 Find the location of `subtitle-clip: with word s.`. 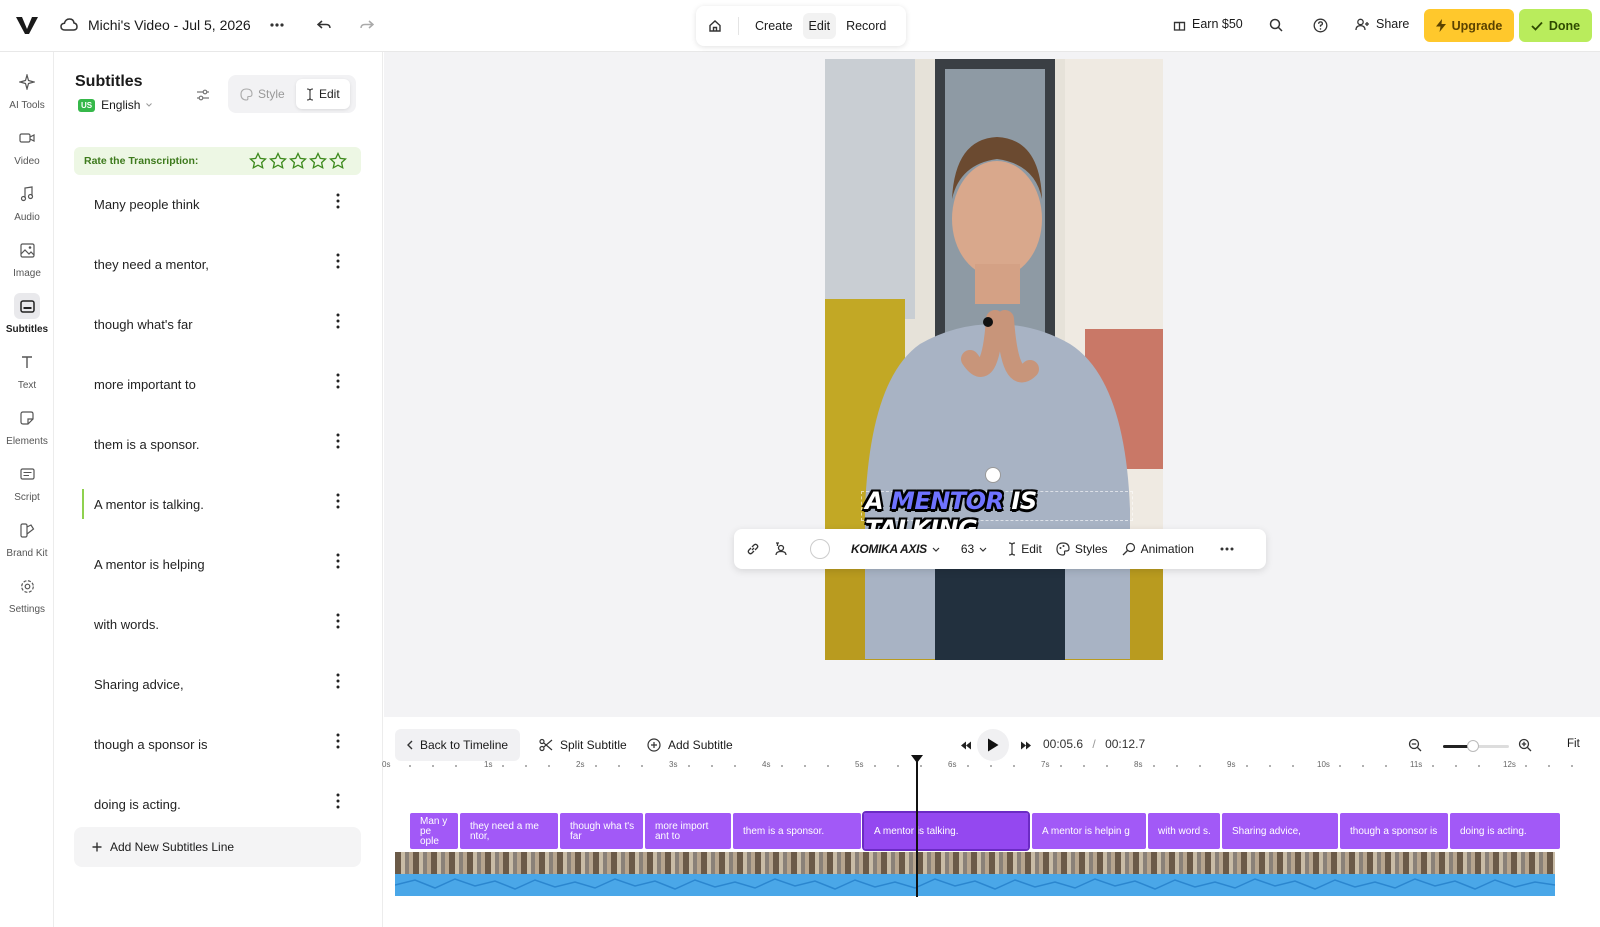

subtitle-clip: with word s. is located at coordinates (1184, 831).